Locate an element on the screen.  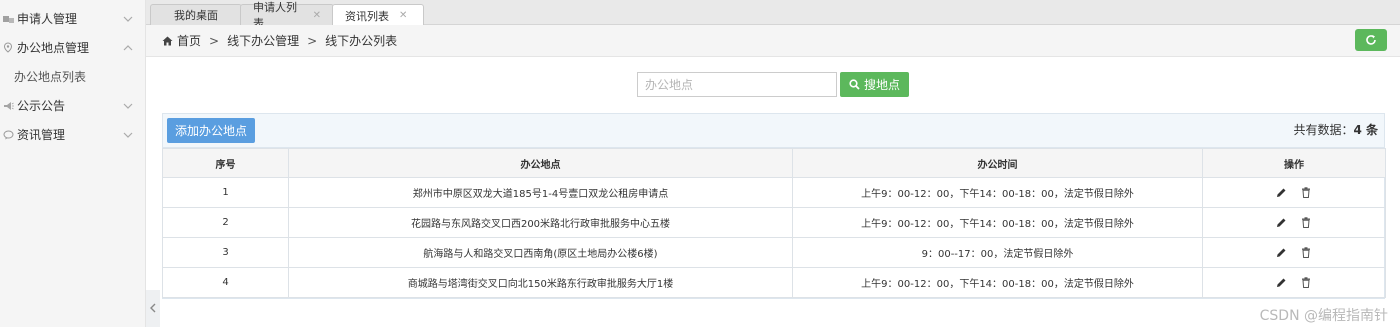
cell-index: 3 is located at coordinates (225, 252).